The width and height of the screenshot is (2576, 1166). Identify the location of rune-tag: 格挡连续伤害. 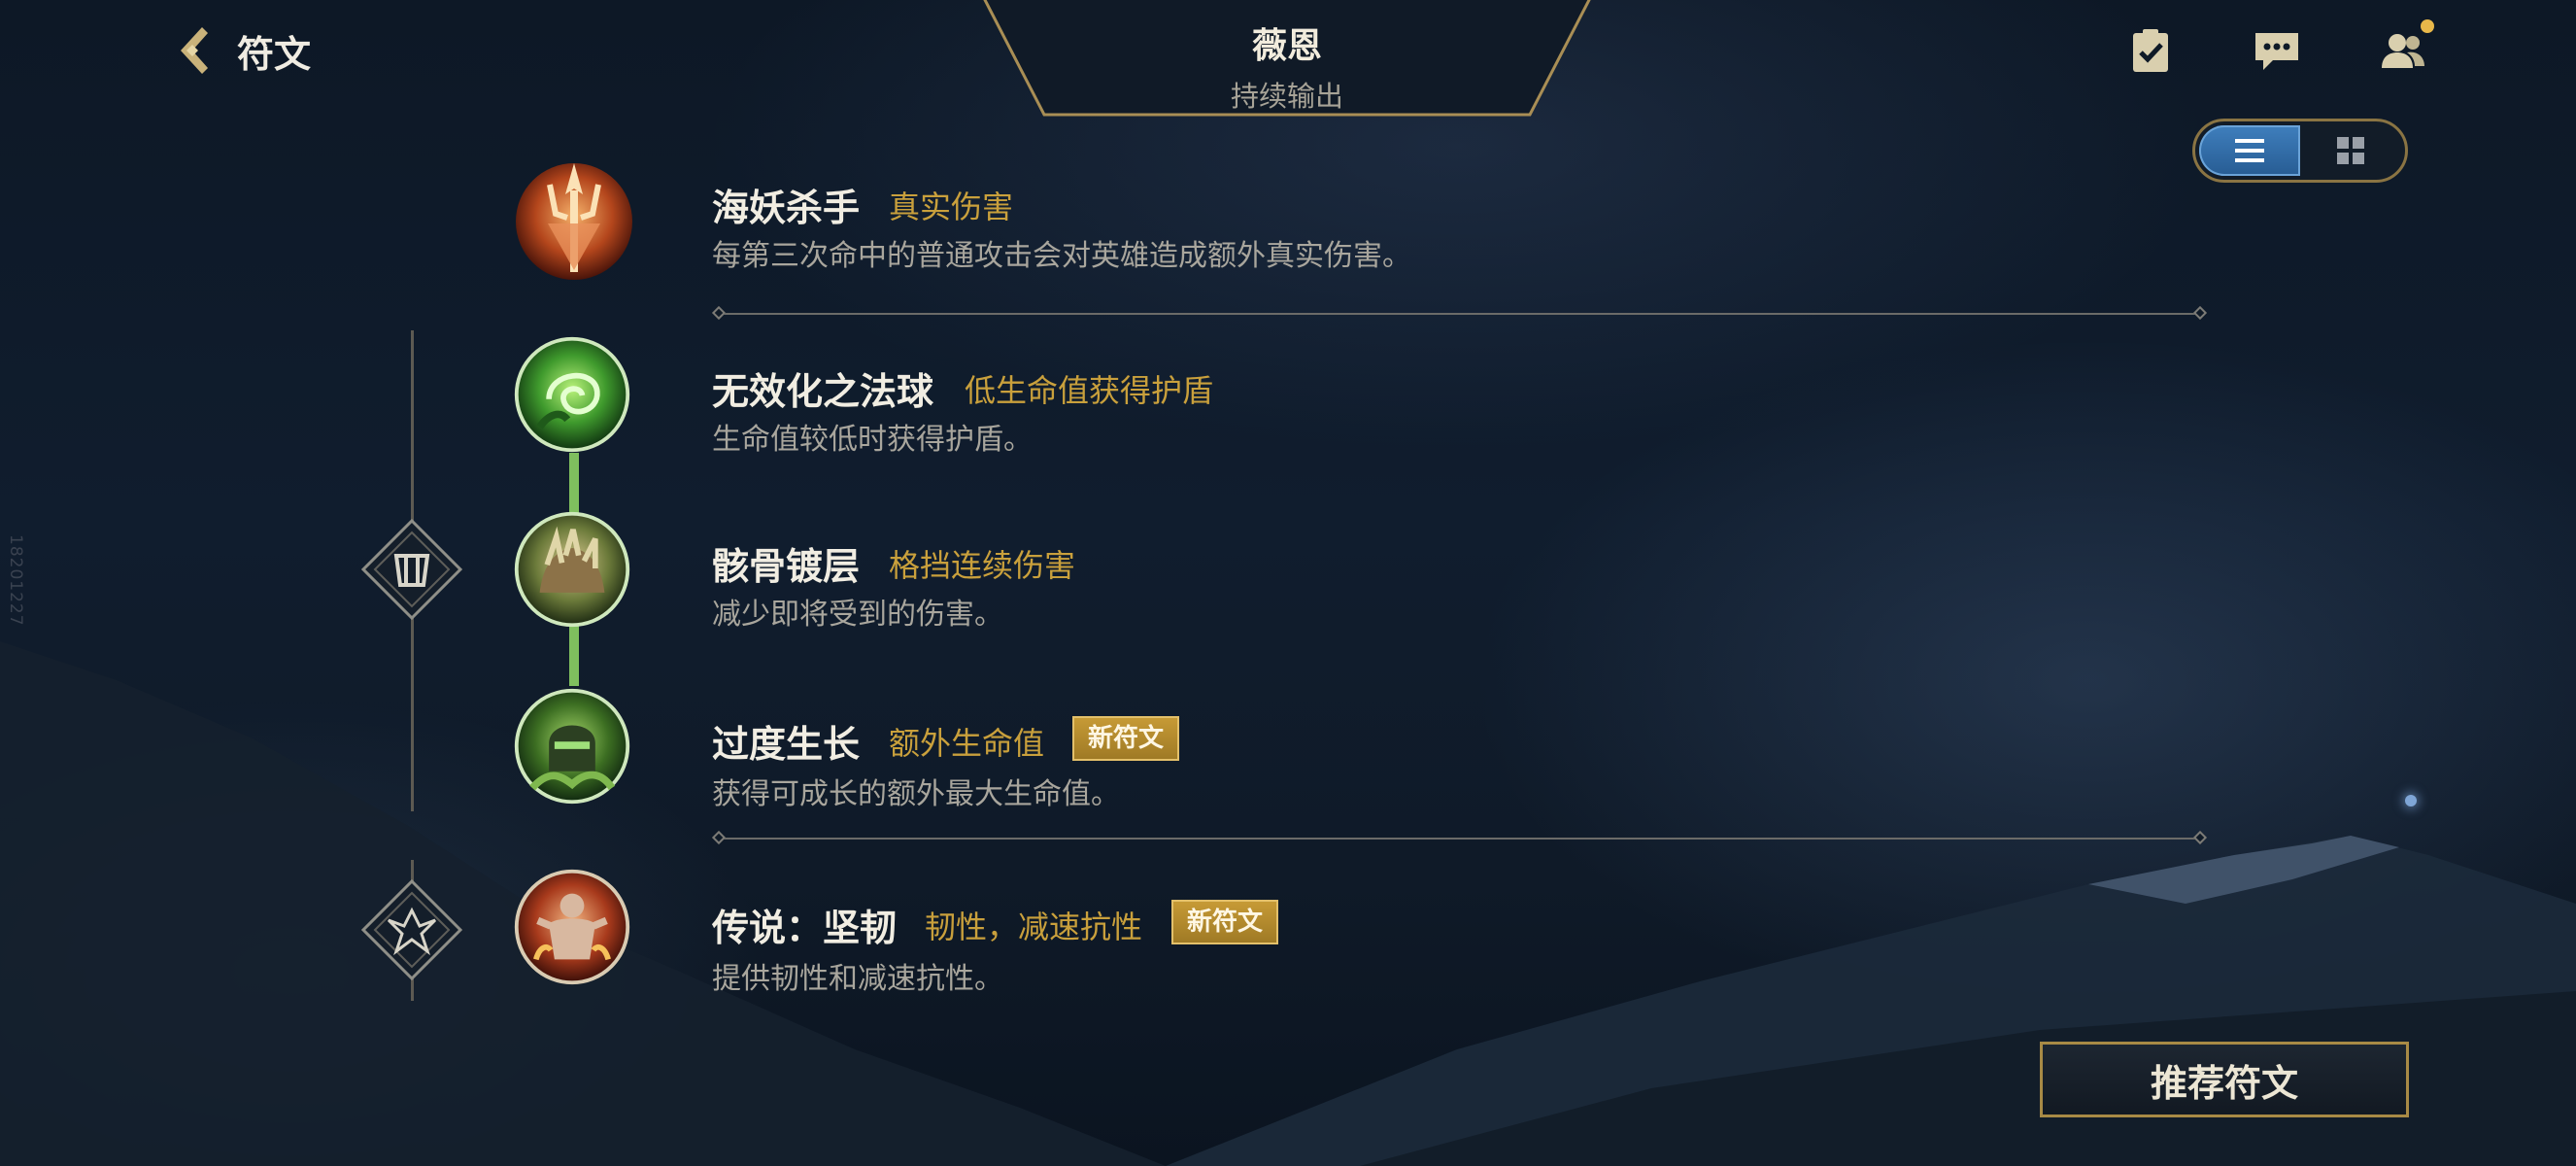
(982, 565).